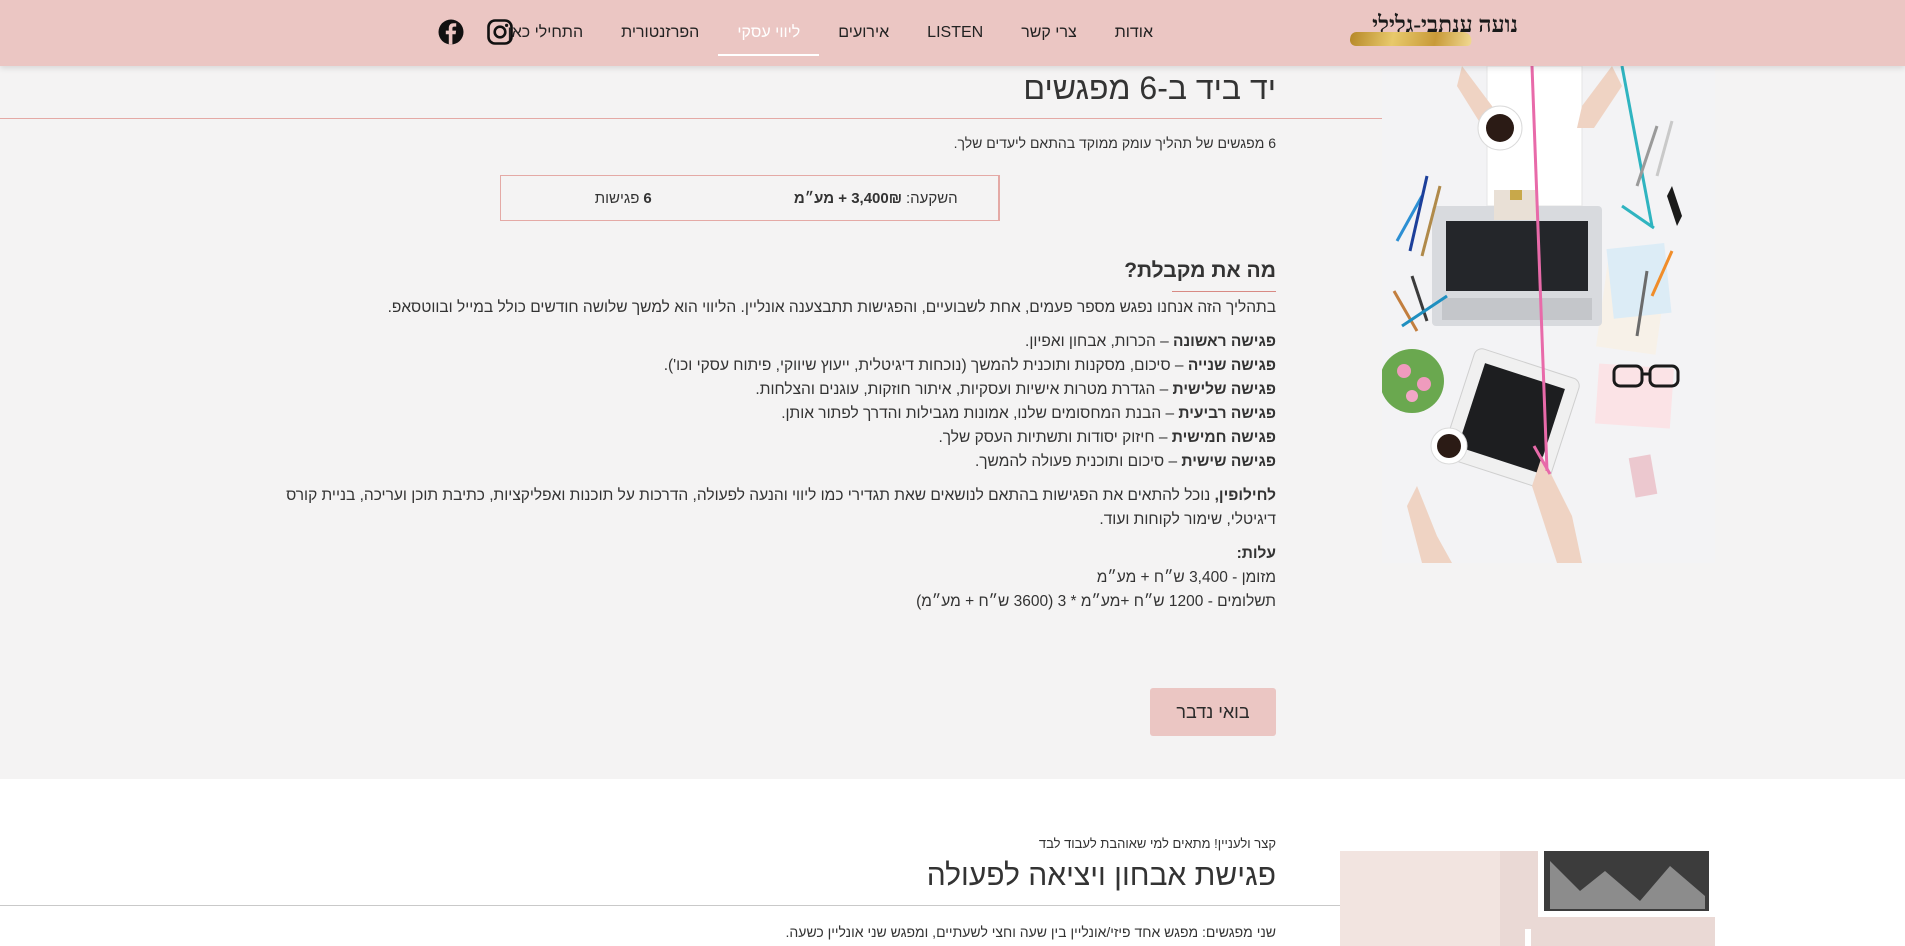 The height and width of the screenshot is (946, 1905). I want to click on list-item: פגישה שישית – סיכום ותוכנית פעולה להמשך., so click(763, 462).